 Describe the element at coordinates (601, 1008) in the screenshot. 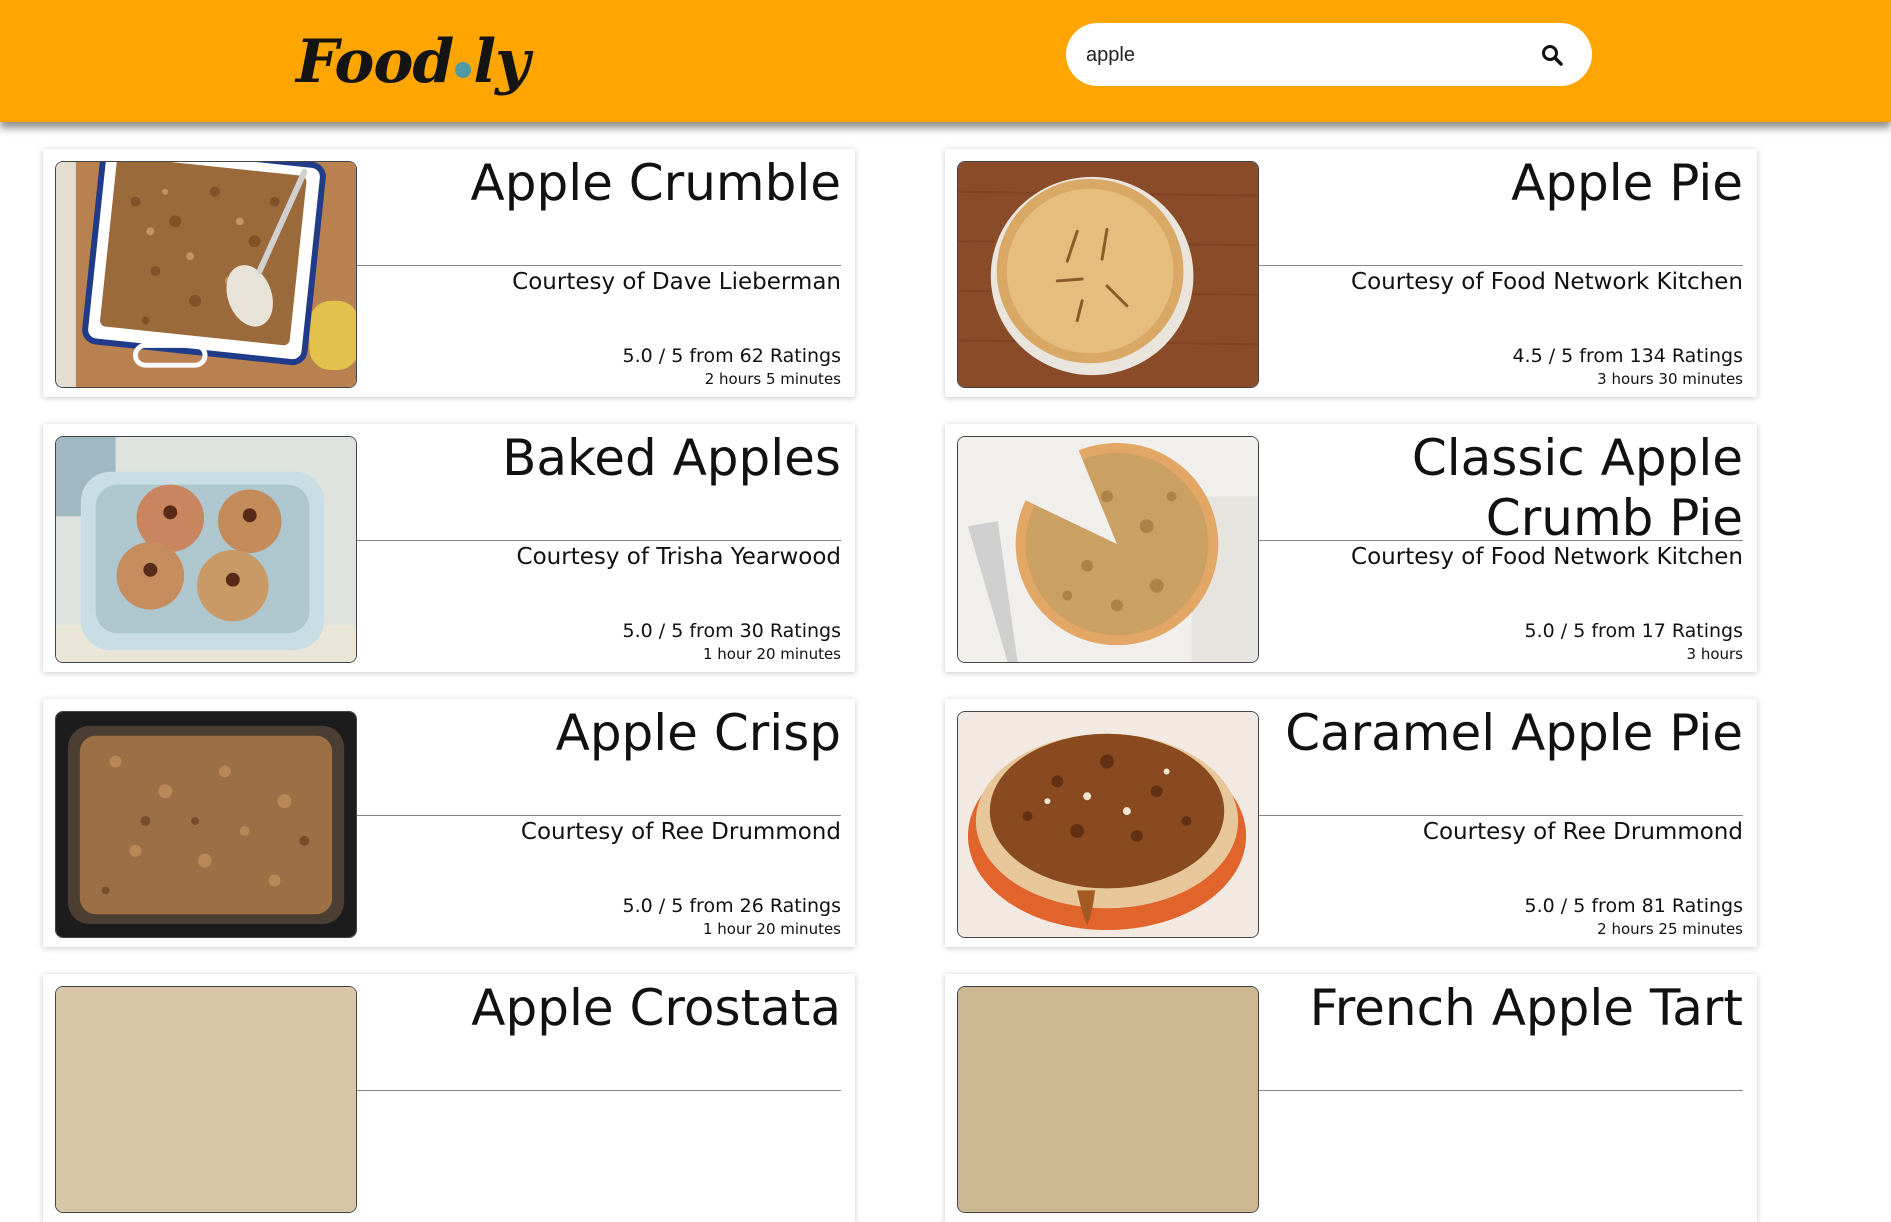

I see `recipe-title: Apple Crostata` at that location.